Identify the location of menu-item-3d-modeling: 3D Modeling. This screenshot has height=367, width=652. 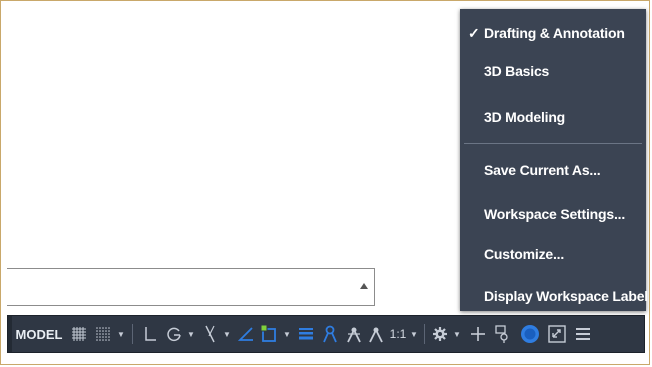
(553, 117).